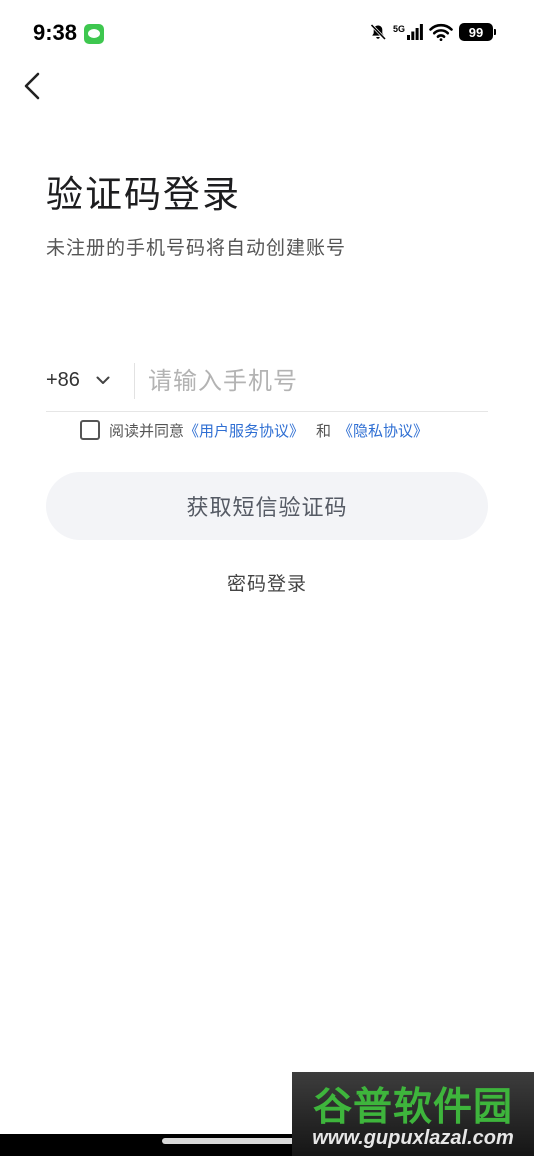  Describe the element at coordinates (267, 582) in the screenshot. I see `password-login-link: 密码登录` at that location.